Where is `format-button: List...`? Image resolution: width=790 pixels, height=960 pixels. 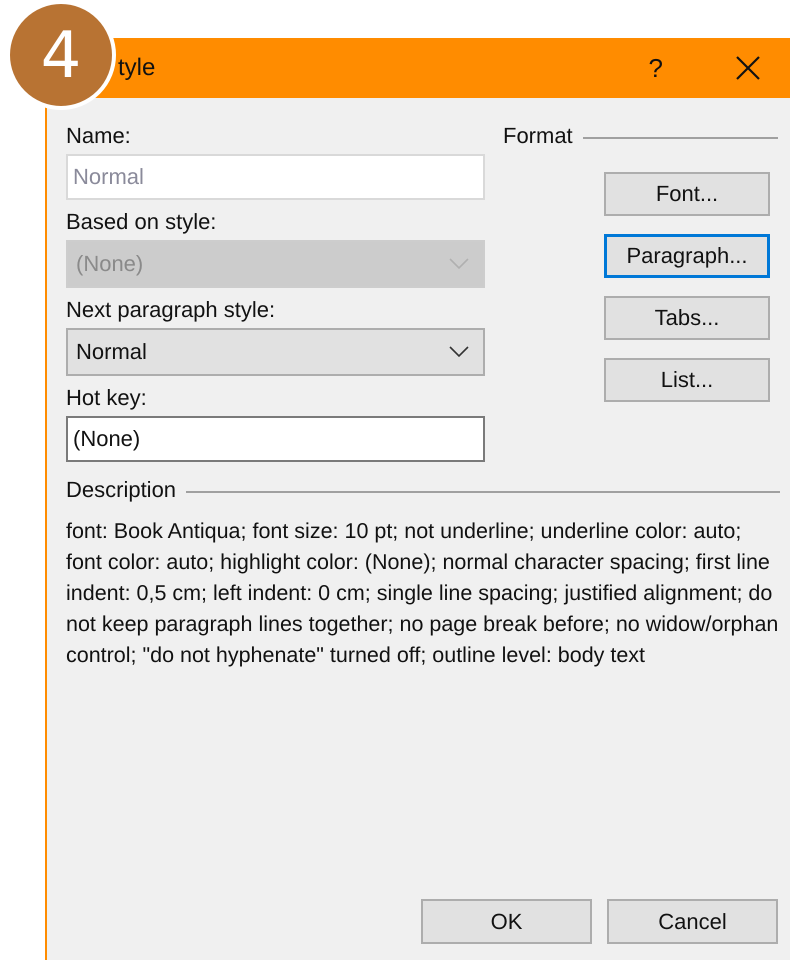
format-button: List... is located at coordinates (687, 380).